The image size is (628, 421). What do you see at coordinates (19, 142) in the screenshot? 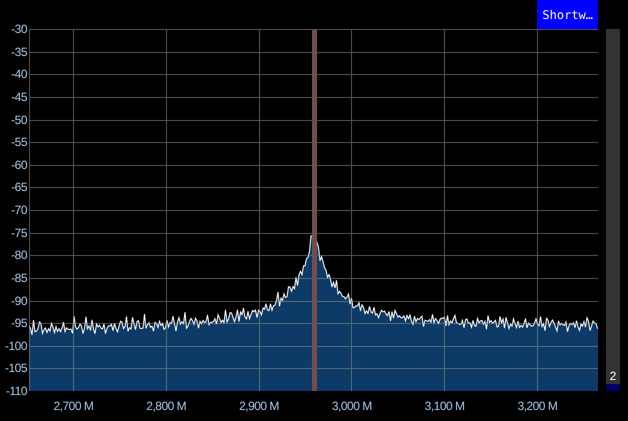
I see `y-axis-label: -55` at bounding box center [19, 142].